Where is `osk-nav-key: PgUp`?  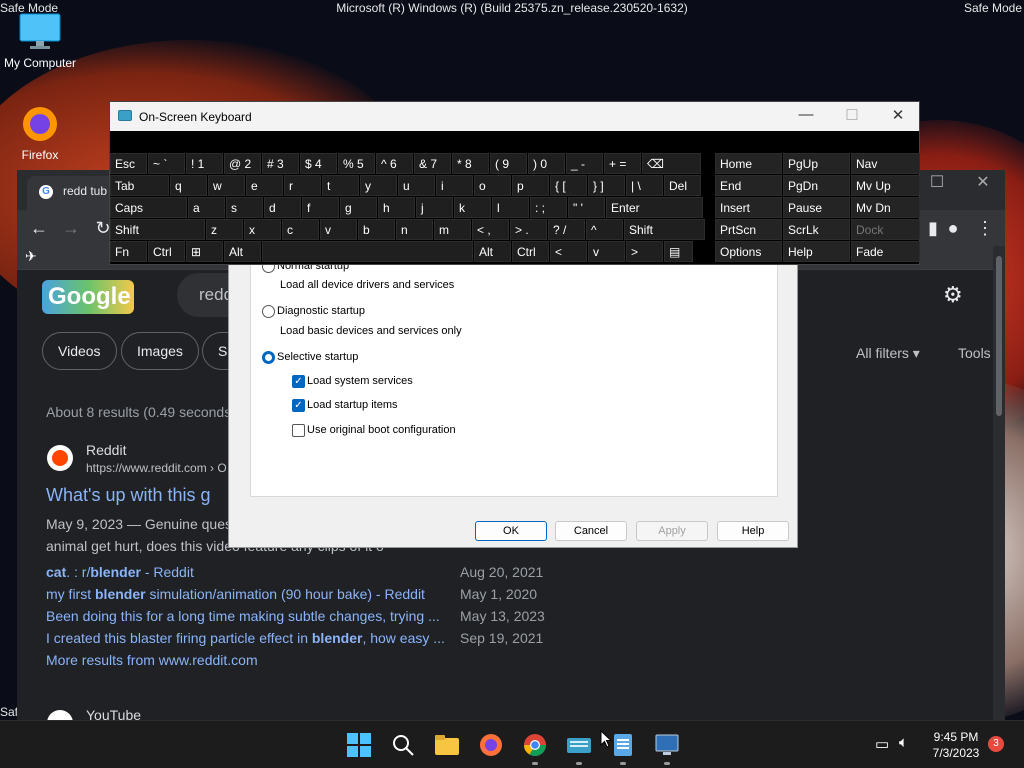 osk-nav-key: PgUp is located at coordinates (816, 163).